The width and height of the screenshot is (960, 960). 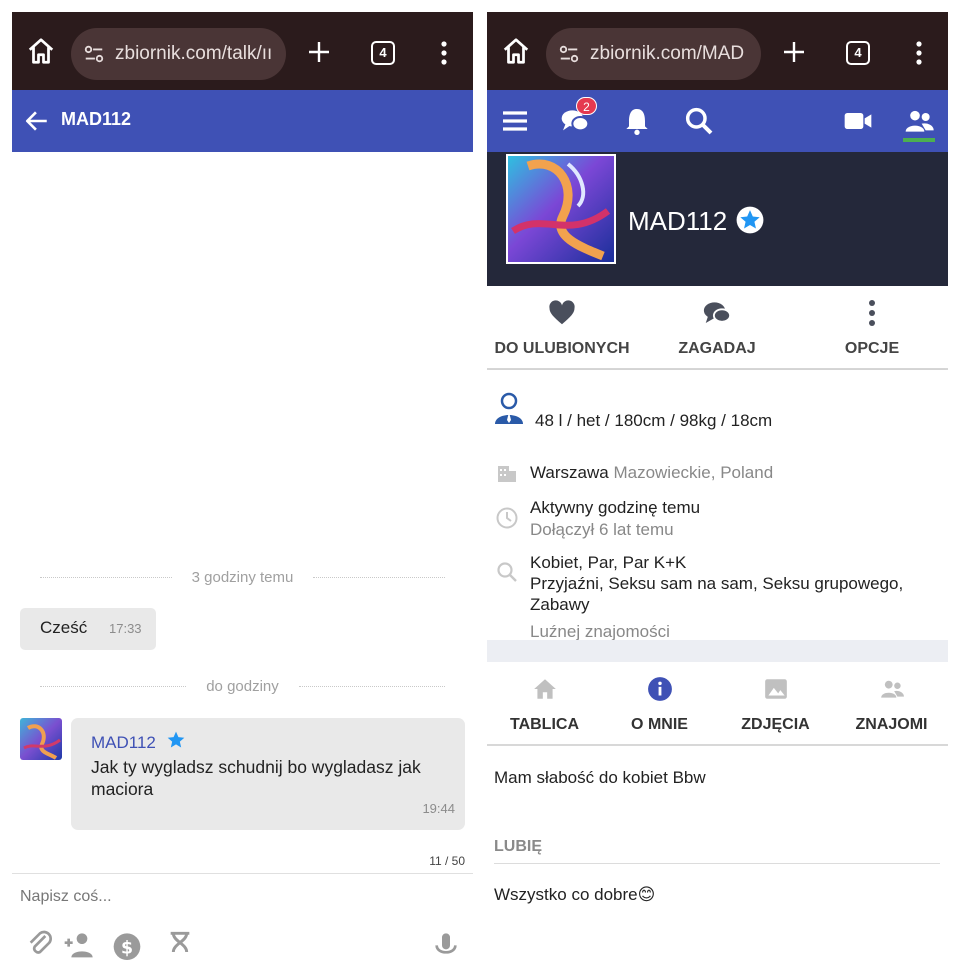 What do you see at coordinates (872, 313) in the screenshot?
I see `more-vert-icon` at bounding box center [872, 313].